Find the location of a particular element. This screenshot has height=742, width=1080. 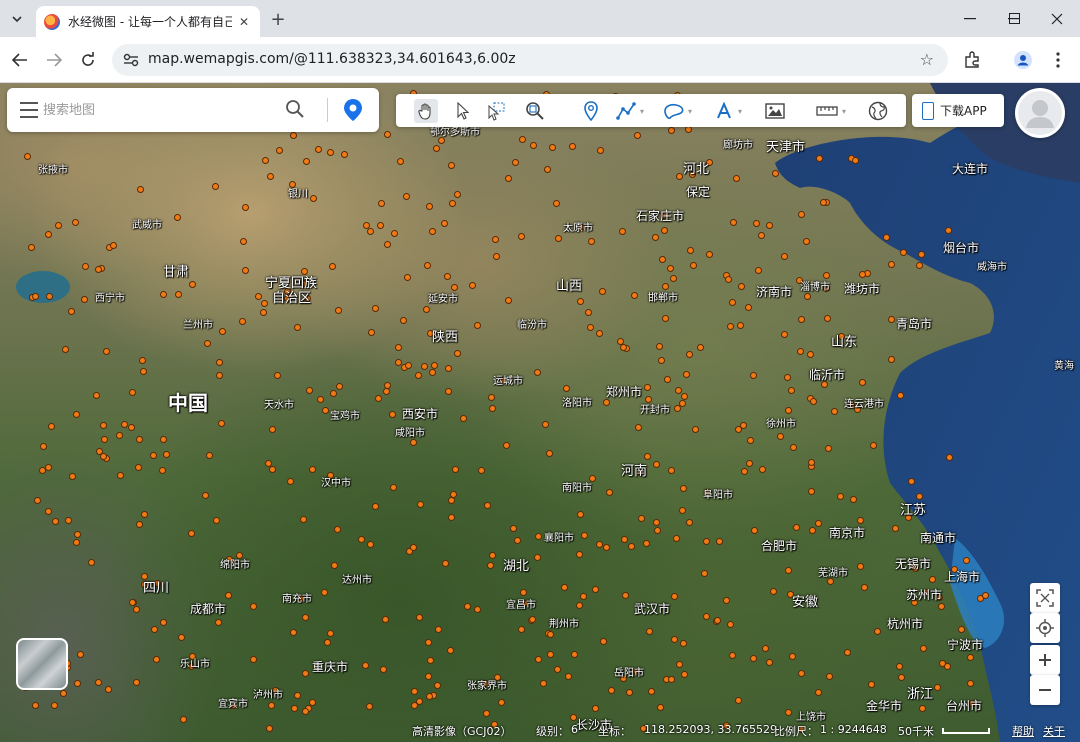

place-label: 天水市 is located at coordinates (279, 403).